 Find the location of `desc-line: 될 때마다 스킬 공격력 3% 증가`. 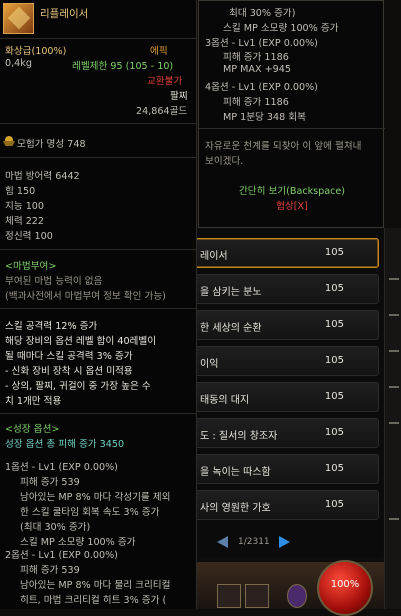

desc-line: 될 때마다 스킬 공격력 3% 증가 is located at coordinates (69, 356).